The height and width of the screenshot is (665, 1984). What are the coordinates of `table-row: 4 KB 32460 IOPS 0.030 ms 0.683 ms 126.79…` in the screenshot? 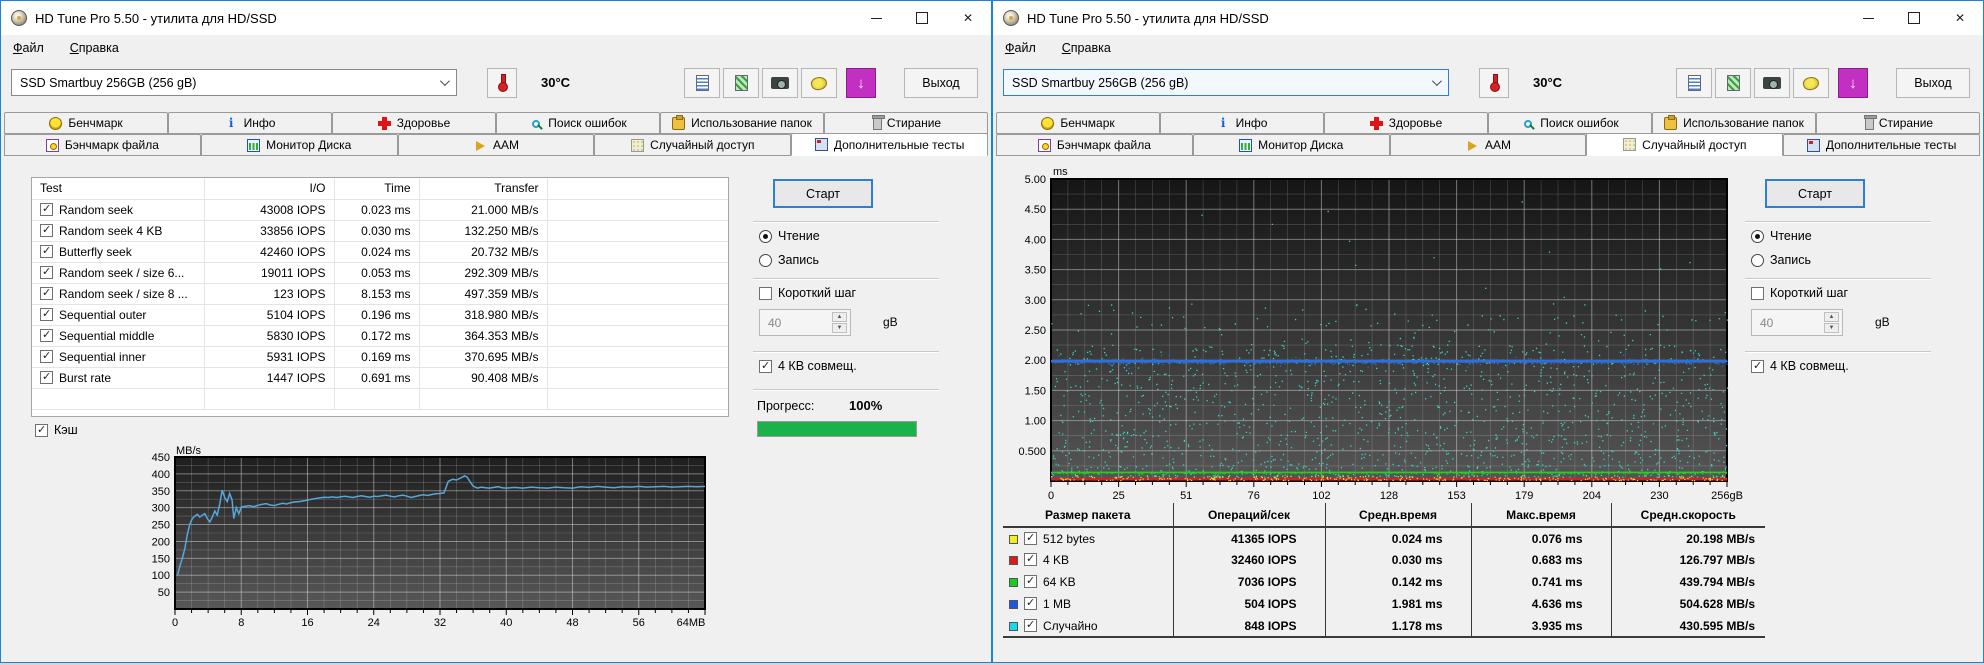 It's located at (1384, 560).